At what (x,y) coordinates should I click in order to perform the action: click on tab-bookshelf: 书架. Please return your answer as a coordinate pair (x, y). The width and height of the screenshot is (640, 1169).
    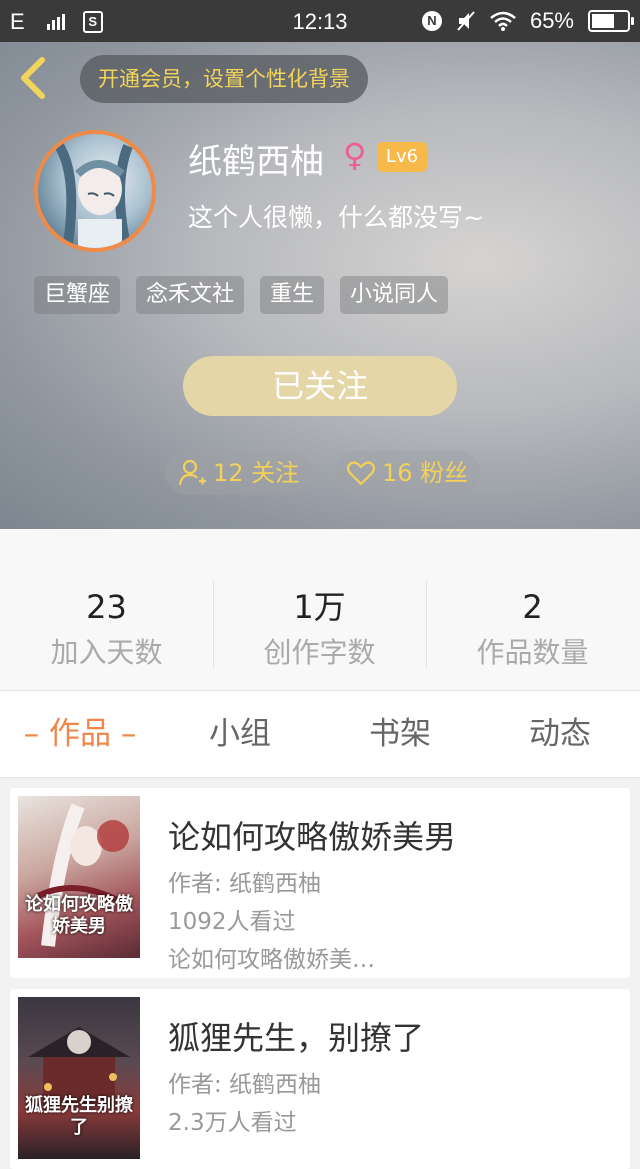
    Looking at the image, I should click on (400, 734).